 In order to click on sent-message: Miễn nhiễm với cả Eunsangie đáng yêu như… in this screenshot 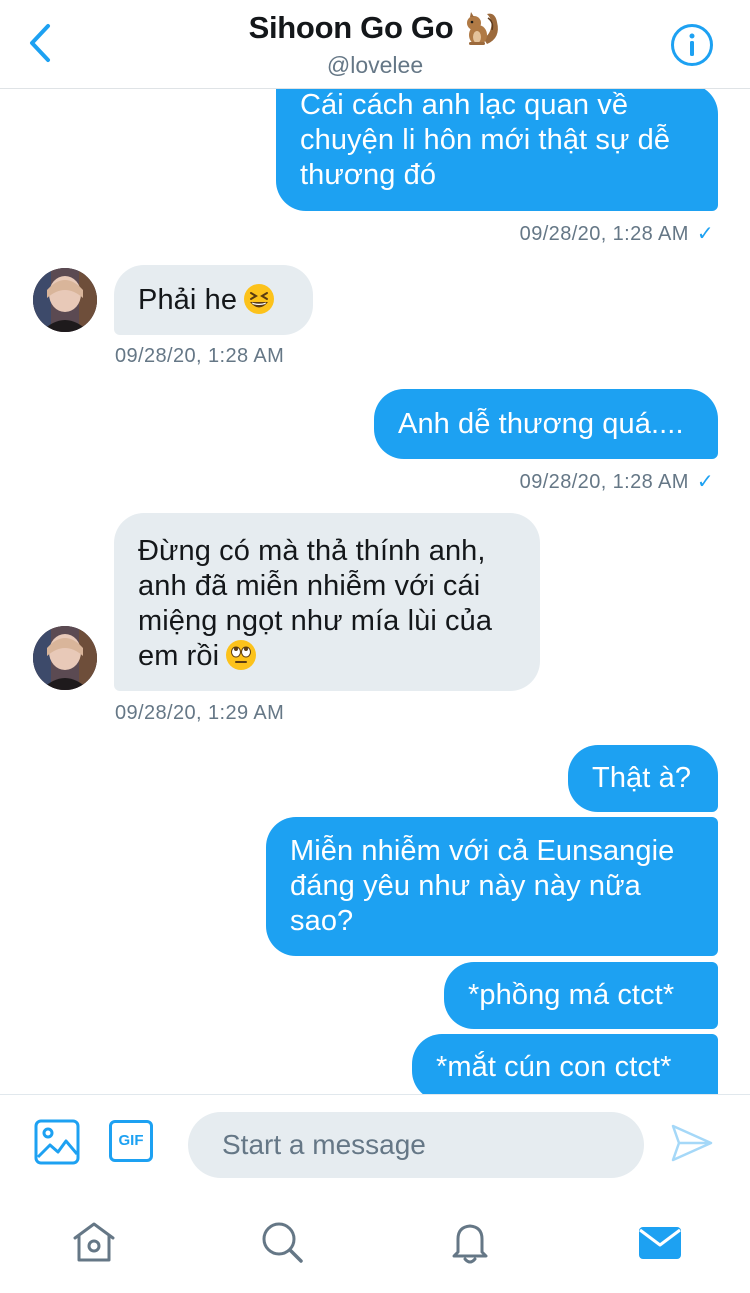, I will do `click(492, 886)`.